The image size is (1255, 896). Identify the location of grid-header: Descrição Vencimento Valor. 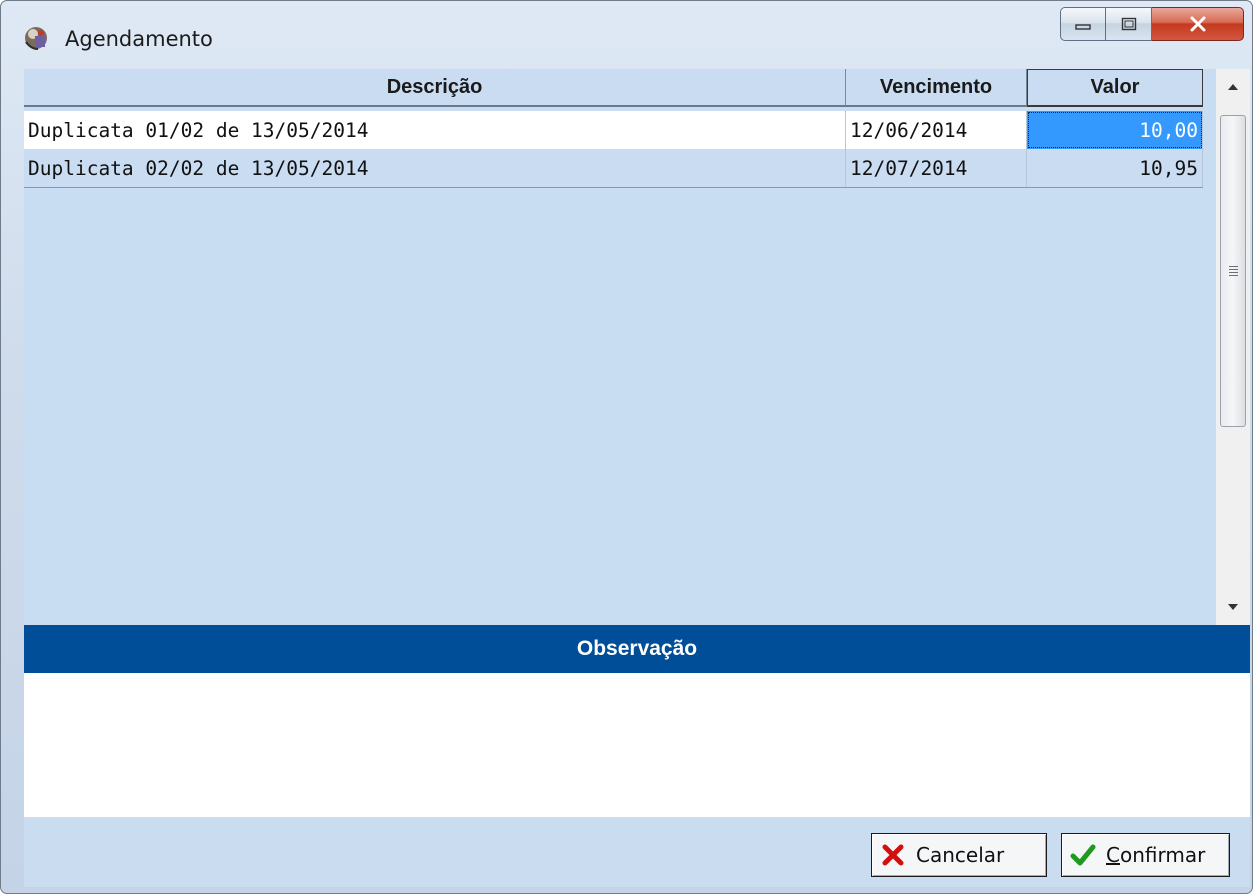
(613, 88).